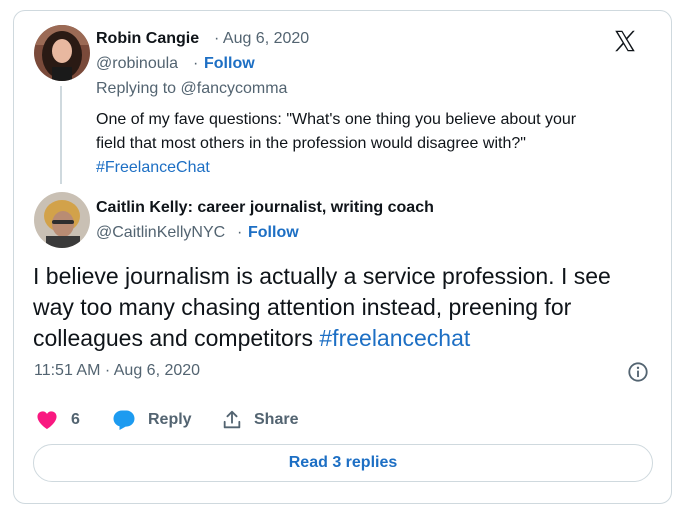  I want to click on replying-to-prefix: Replying to, so click(136, 88).